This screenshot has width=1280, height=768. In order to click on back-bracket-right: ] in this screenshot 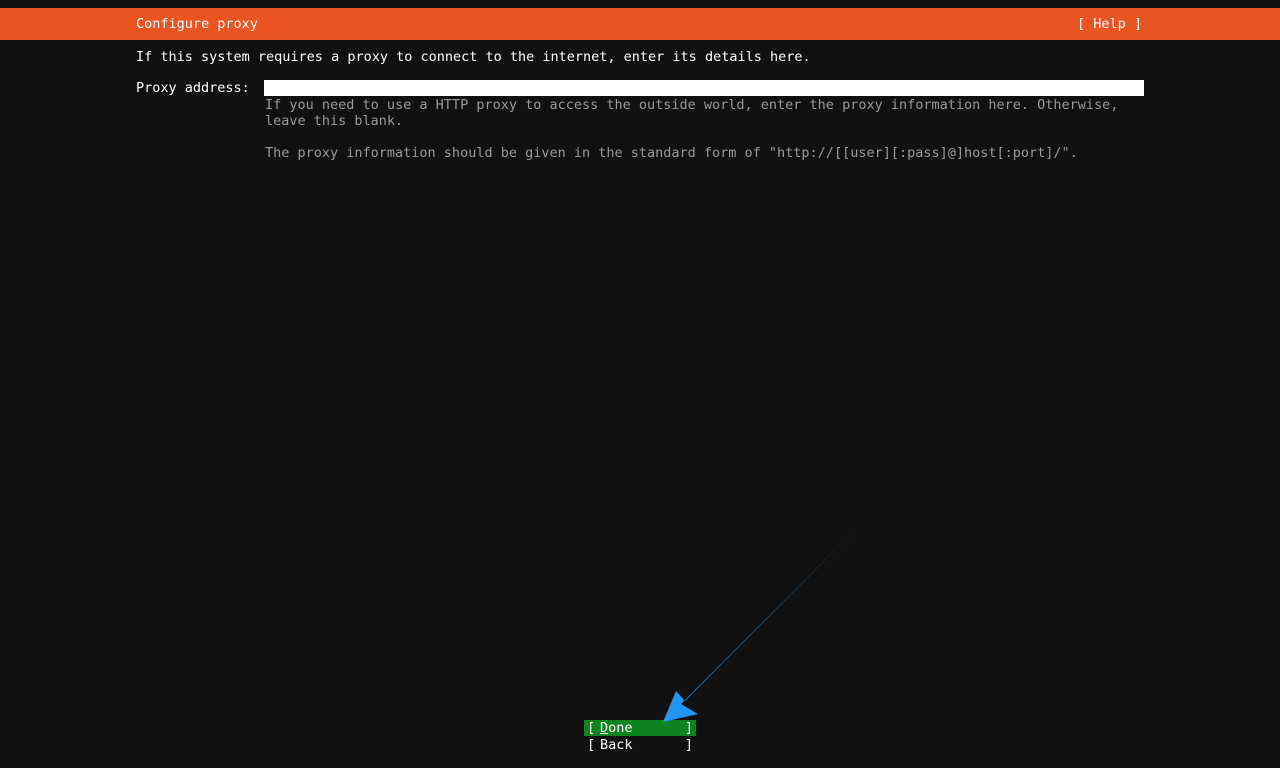, I will do `click(688, 745)`.